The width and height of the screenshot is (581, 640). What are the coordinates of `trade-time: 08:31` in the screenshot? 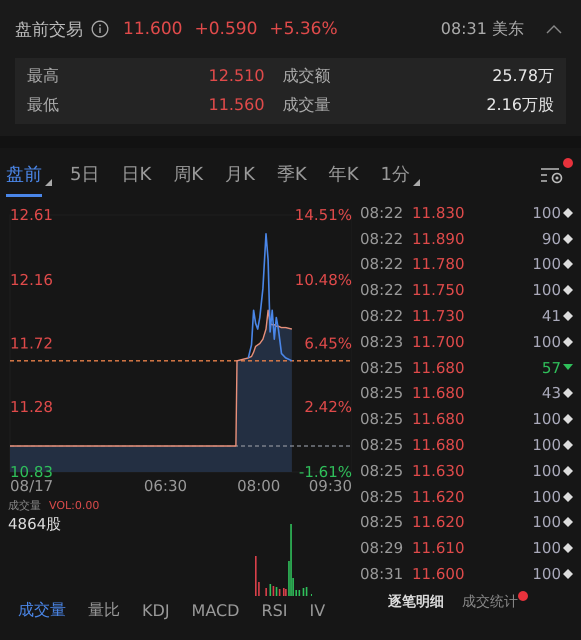 It's located at (382, 574).